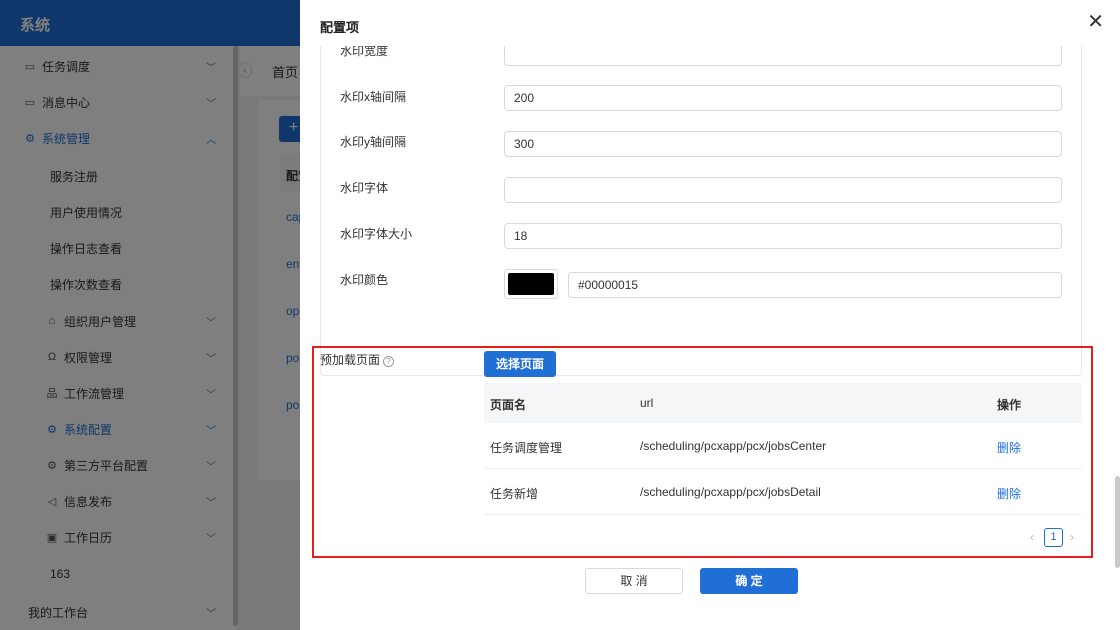 The width and height of the screenshot is (1120, 630). I want to click on close-icon: ✕, so click(1095, 22).